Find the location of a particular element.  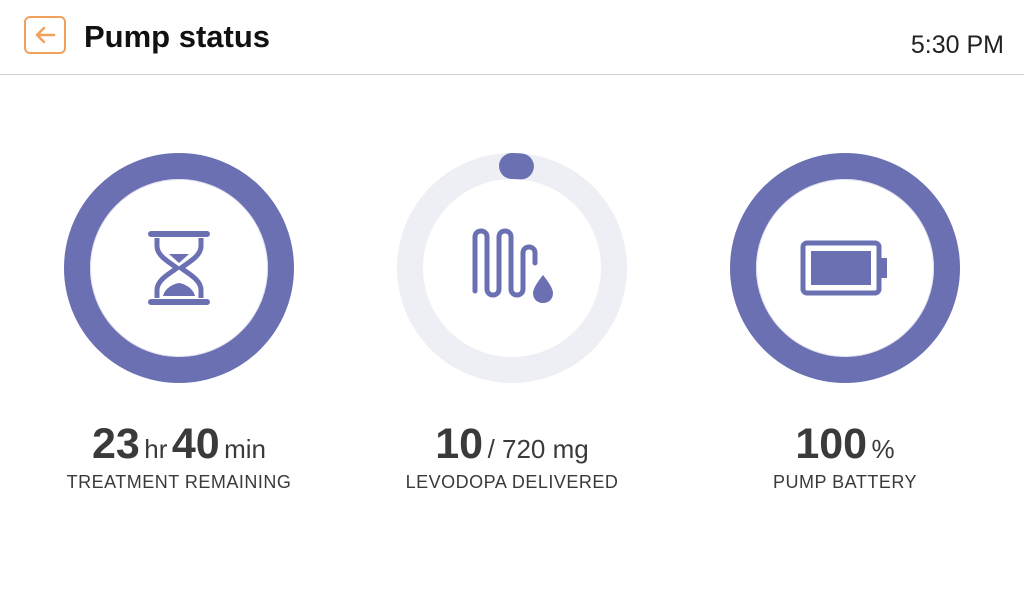

treatment-remaining-label: TREATMENT REMAINING is located at coordinates (179, 482).